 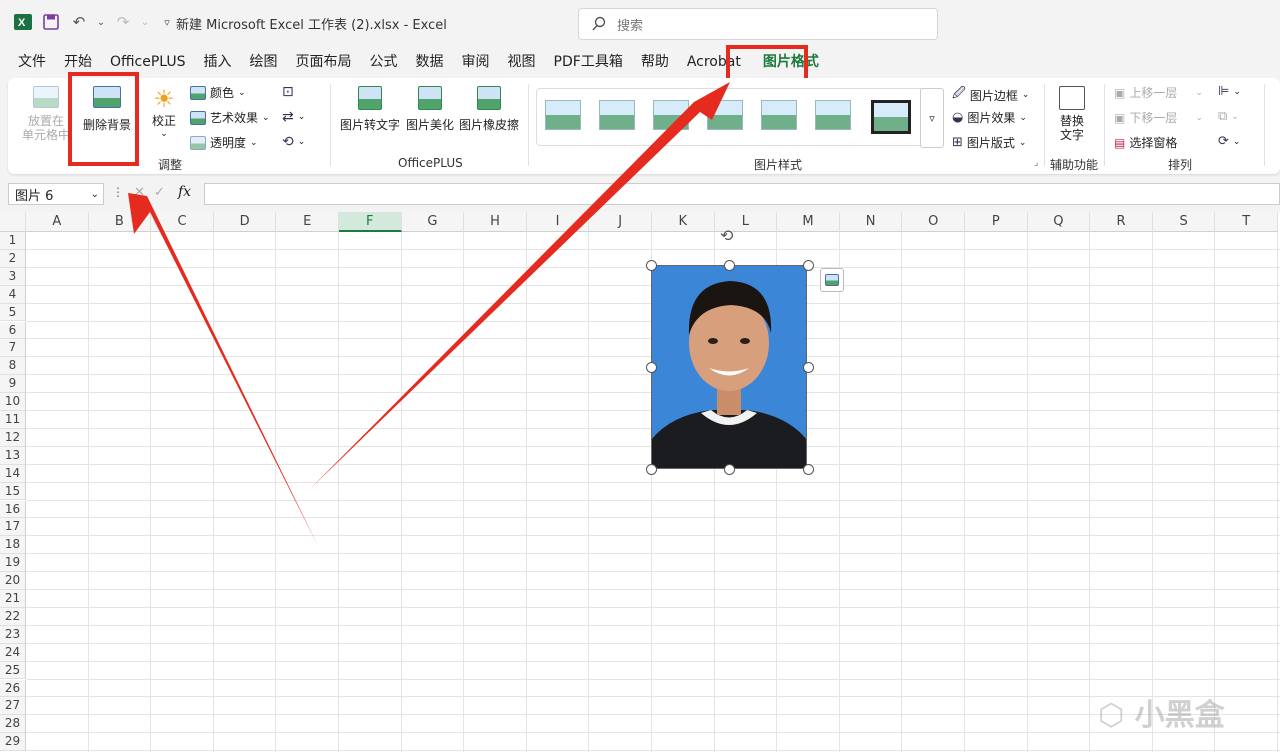 I want to click on watermark: ⬡ 小黑盒, so click(x=1161, y=712).